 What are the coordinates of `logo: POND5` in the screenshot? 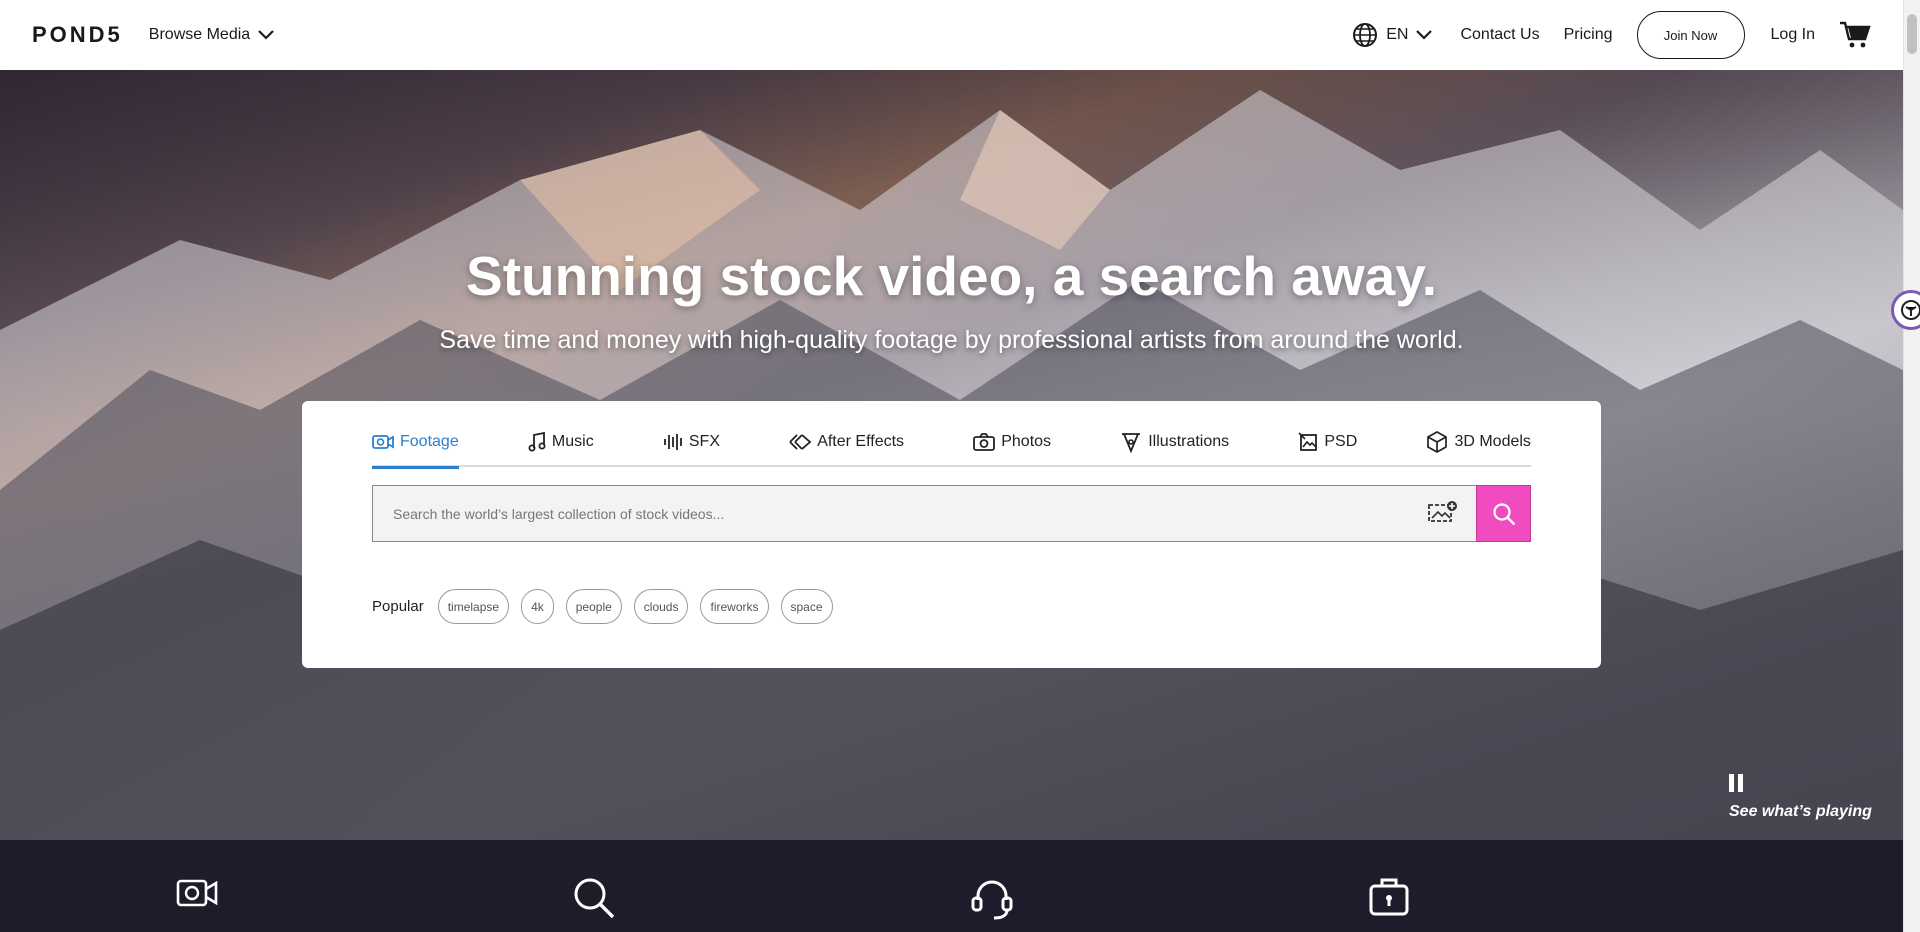 It's located at (77, 35).